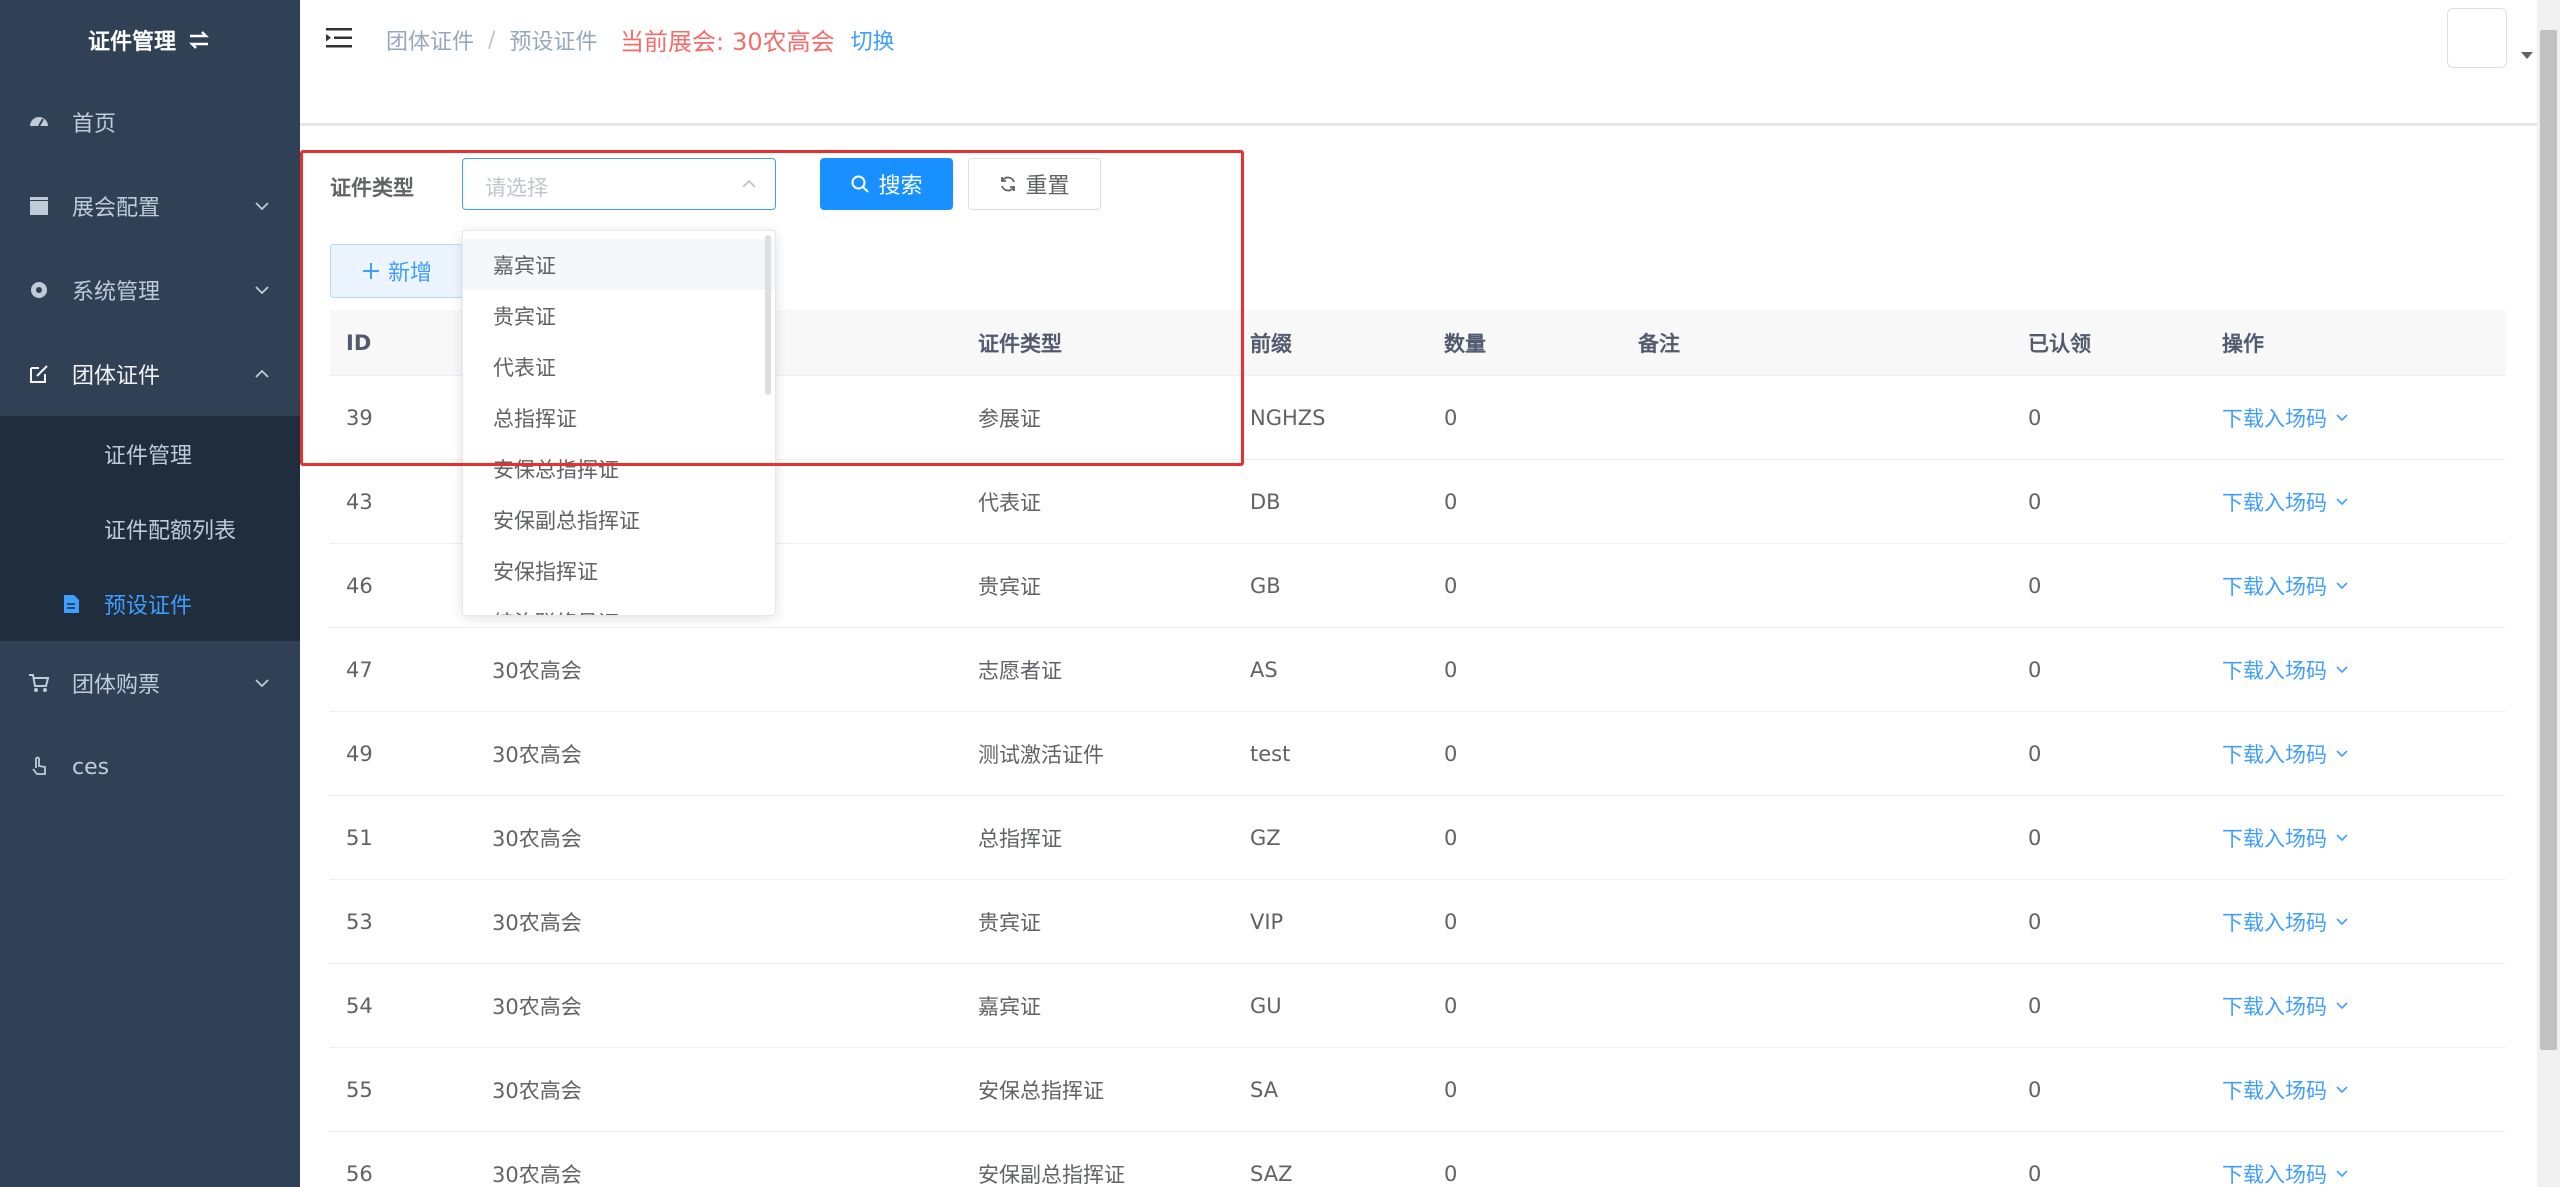  What do you see at coordinates (2059, 343) in the screenshot?
I see `column-header: 已认领` at bounding box center [2059, 343].